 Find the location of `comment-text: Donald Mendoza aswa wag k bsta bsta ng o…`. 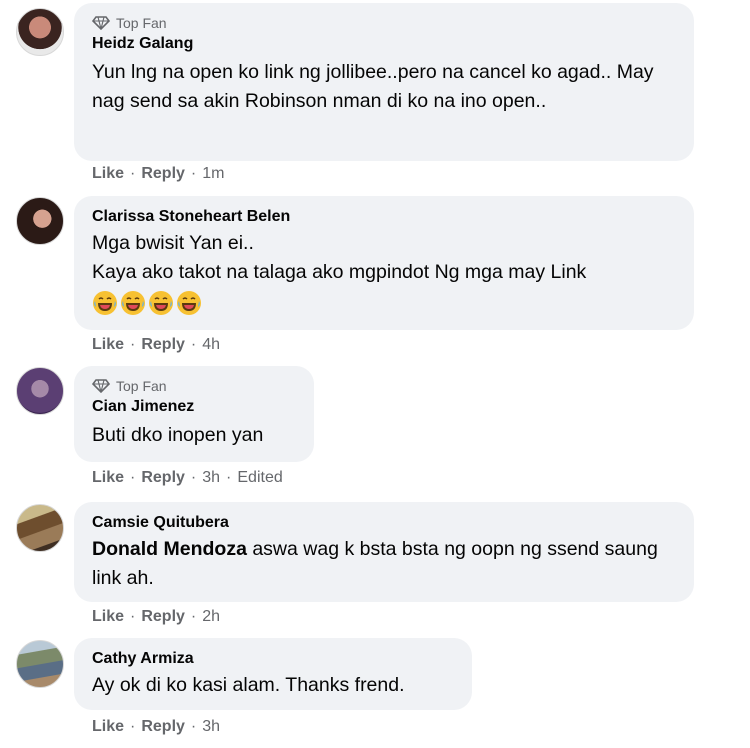

comment-text: Donald Mendoza aswa wag k bsta bsta ng o… is located at coordinates (384, 564).